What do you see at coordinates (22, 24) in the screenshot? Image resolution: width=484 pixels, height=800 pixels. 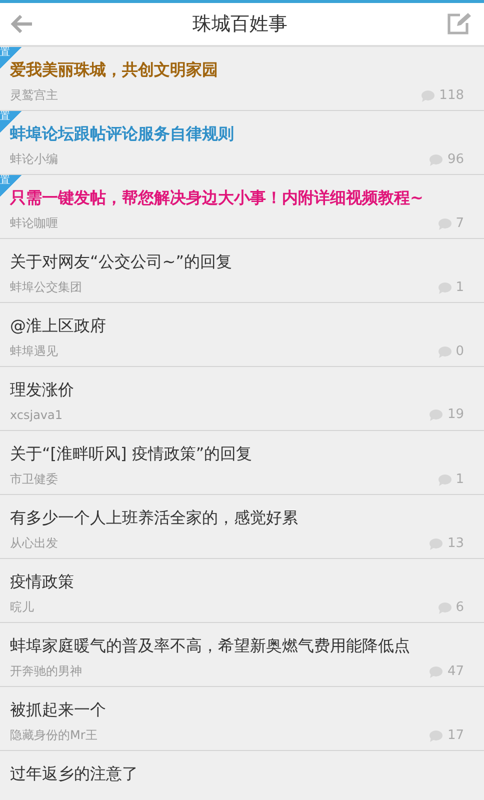 I see `back-arrow-icon` at bounding box center [22, 24].